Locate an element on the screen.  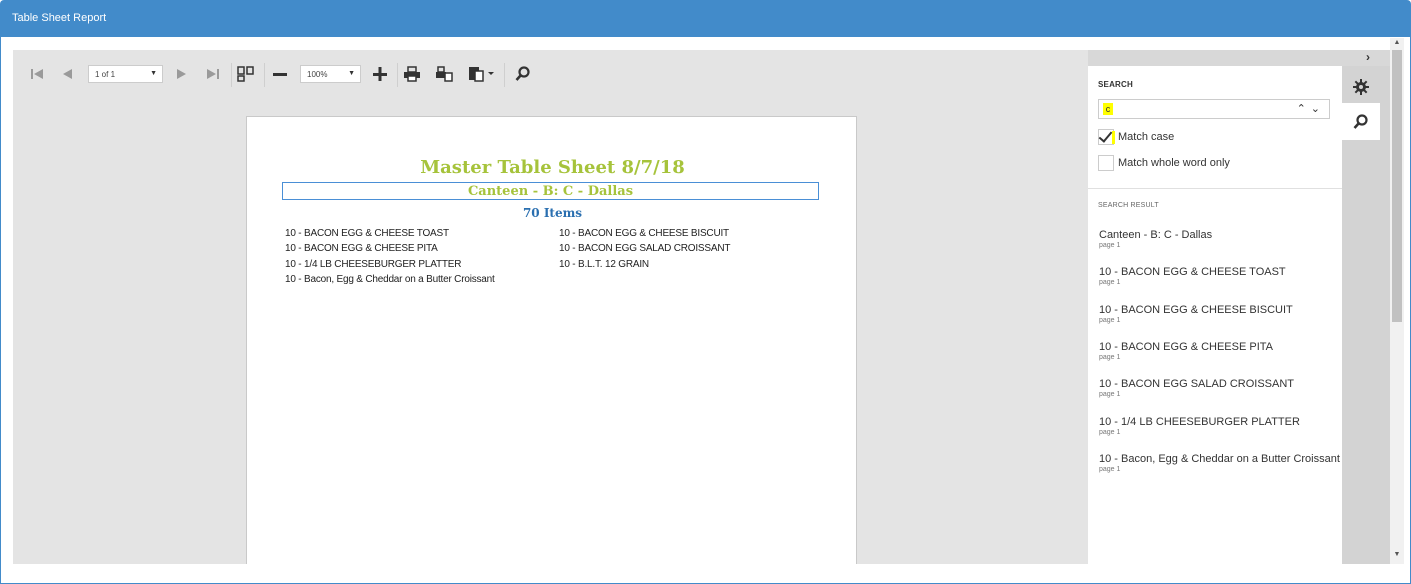
match-case-label: Match case is located at coordinates (1146, 137).